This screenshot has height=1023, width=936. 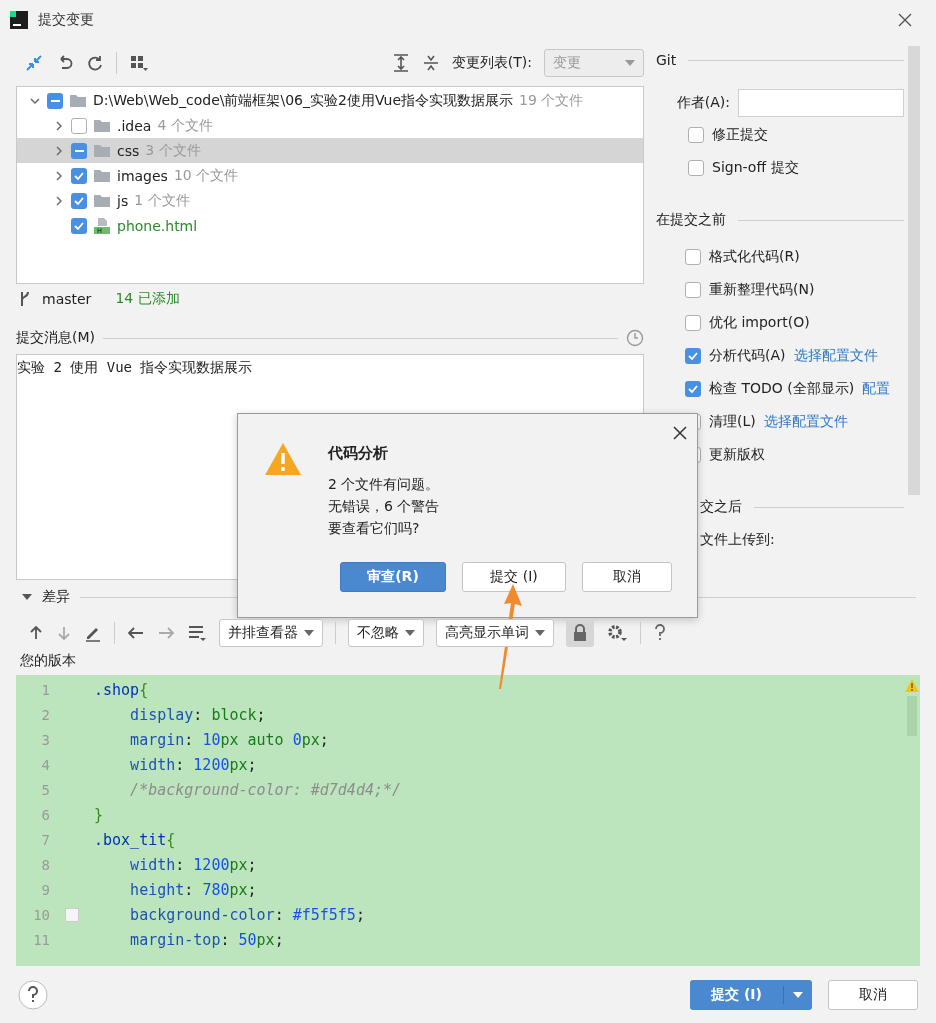 What do you see at coordinates (41, 939) in the screenshot?
I see `line-number: 11` at bounding box center [41, 939].